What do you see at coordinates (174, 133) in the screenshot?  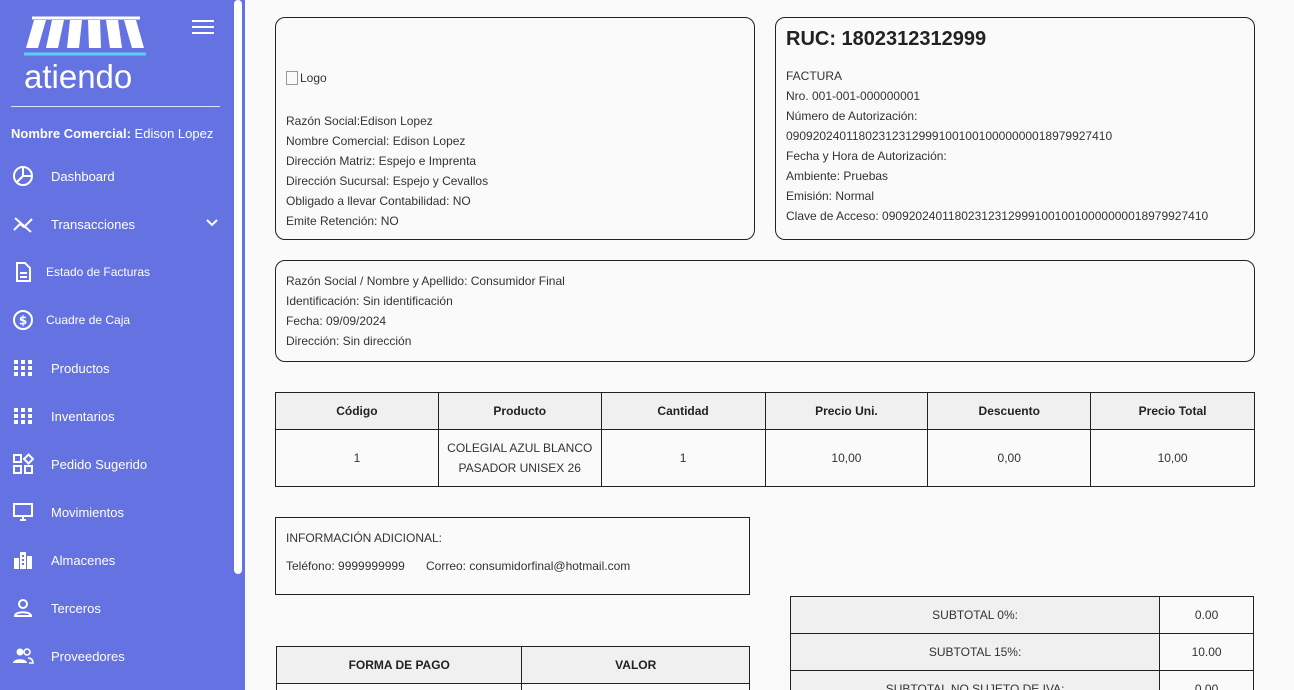 I see `commercial-name-value: Edison Lopez` at bounding box center [174, 133].